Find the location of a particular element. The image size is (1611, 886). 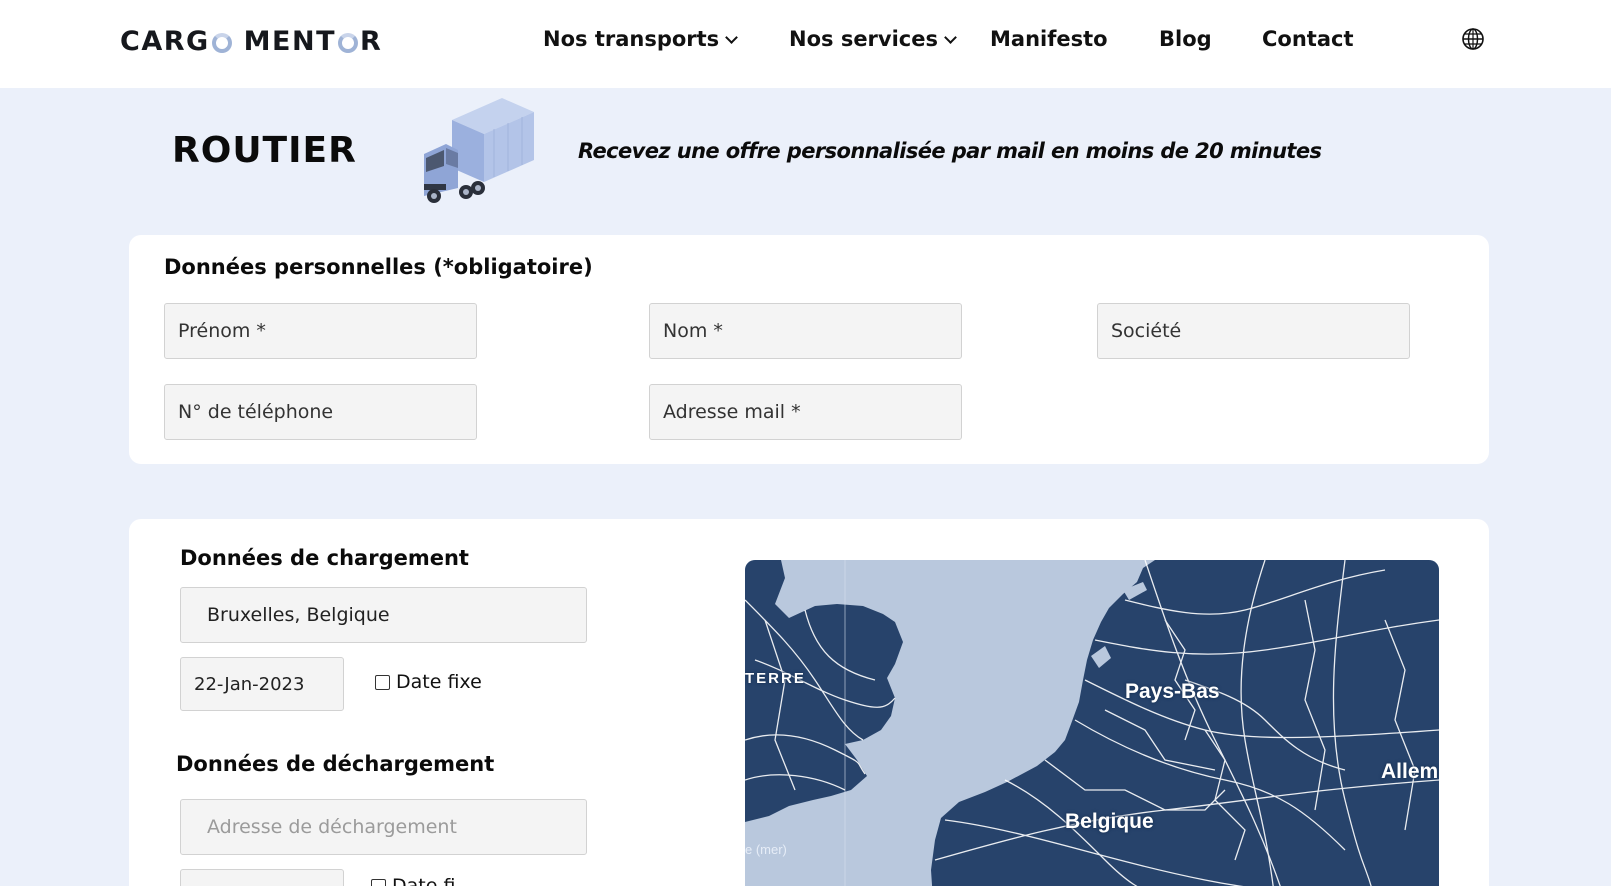

unloading-data-title: Données de déchargement is located at coordinates (335, 764).